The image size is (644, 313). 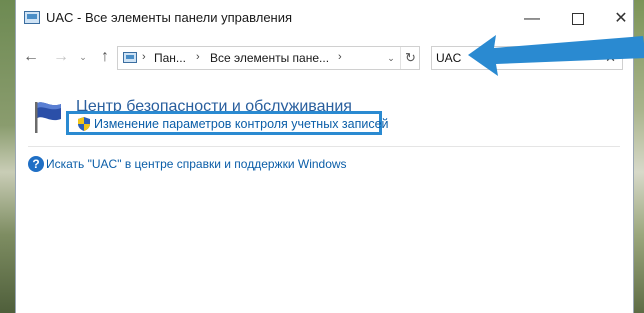 I want to click on recent-locations-dropdown: ⌄, so click(x=83, y=57).